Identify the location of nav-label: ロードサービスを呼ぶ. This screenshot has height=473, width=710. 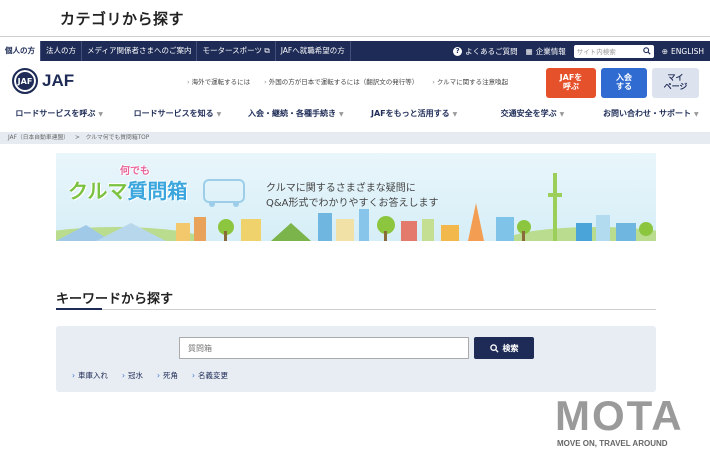
(55, 113).